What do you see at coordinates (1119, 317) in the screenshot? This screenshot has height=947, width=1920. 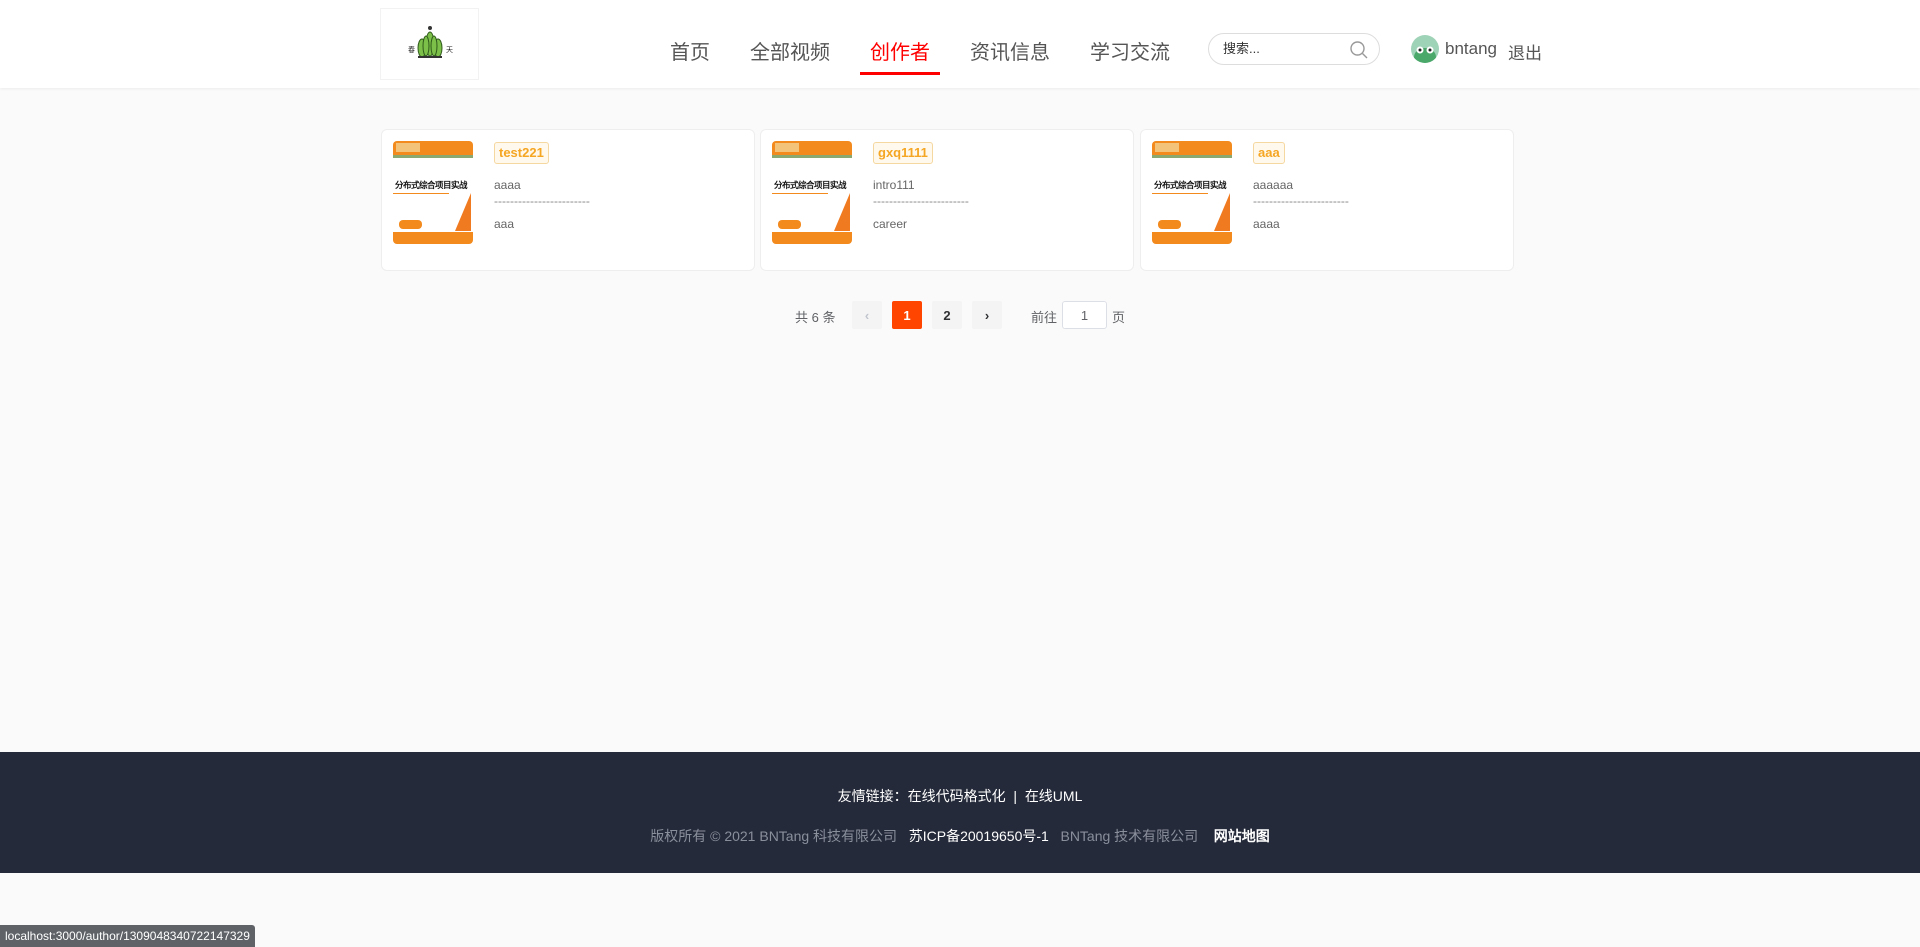 I see `goto-suffix: 页` at bounding box center [1119, 317].